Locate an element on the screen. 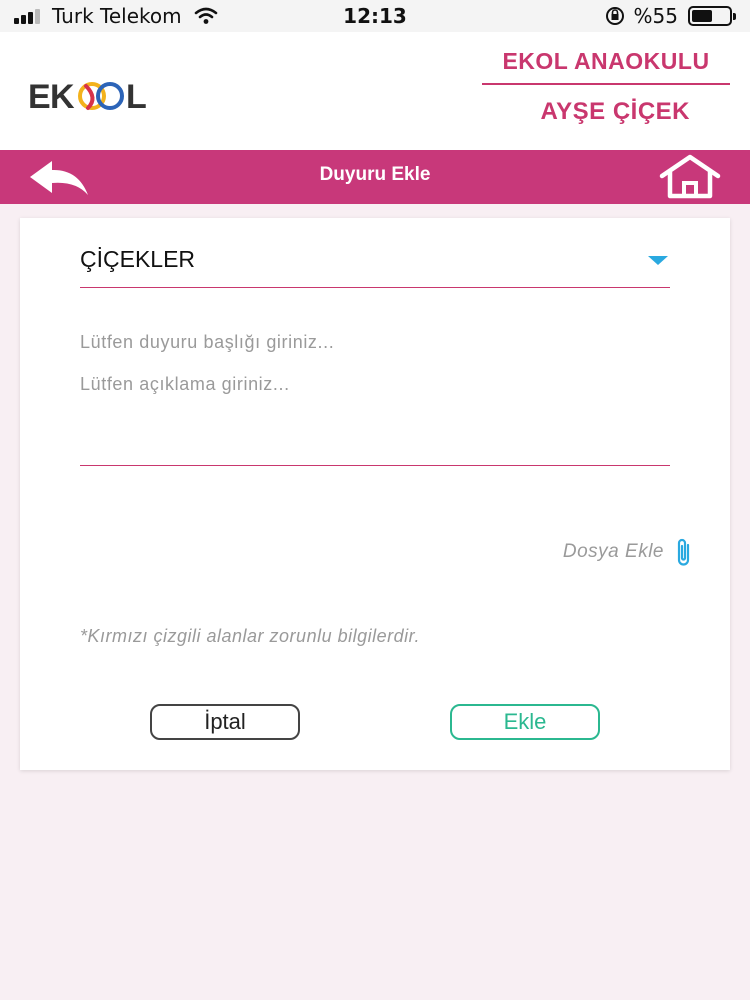 Image resolution: width=750 pixels, height=1000 pixels. school-name: EKOL ANAOKULU is located at coordinates (606, 66).